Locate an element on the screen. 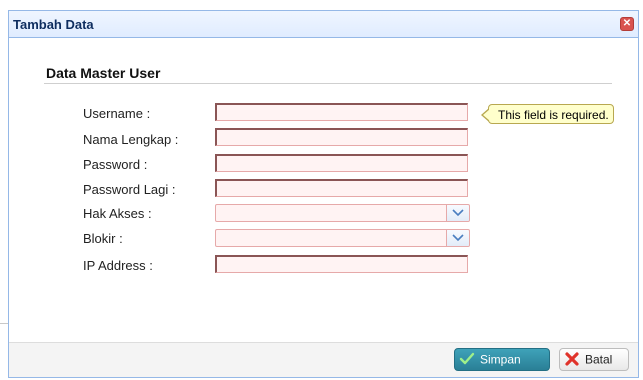 The image size is (643, 380). check-icon is located at coordinates (467, 358).